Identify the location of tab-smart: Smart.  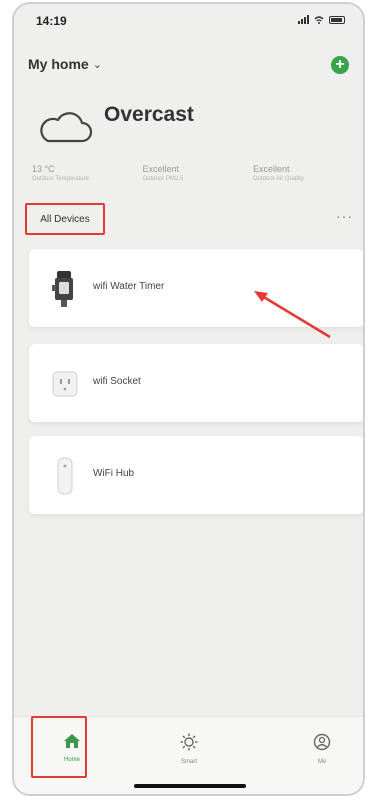
(189, 749).